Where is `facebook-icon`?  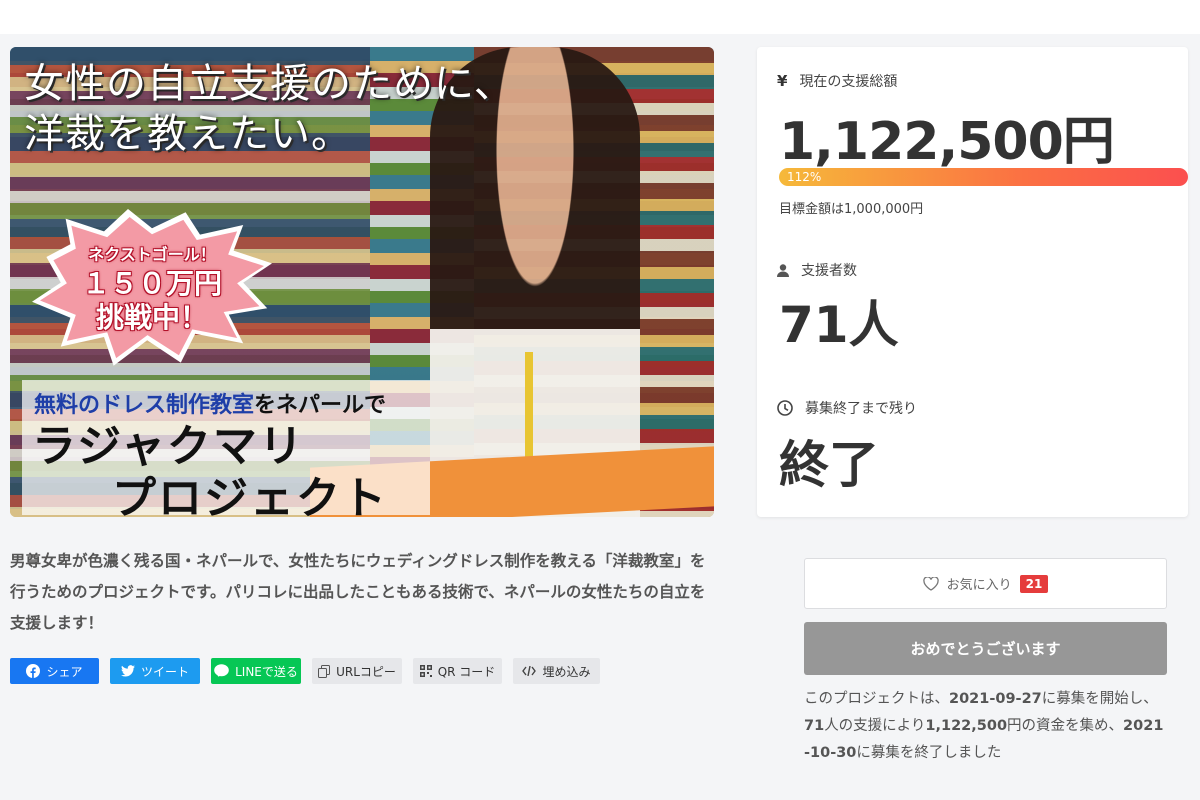 facebook-icon is located at coordinates (33, 671).